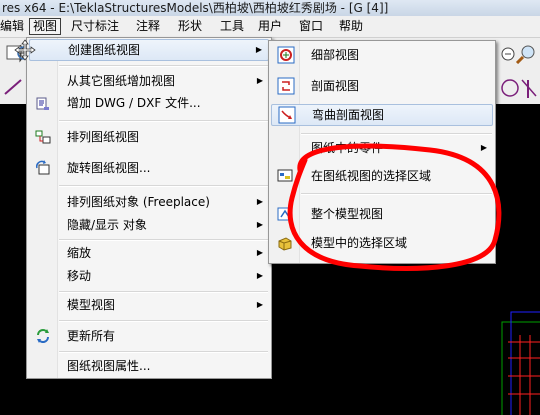 The image size is (540, 415). I want to click on menu-item-curved-section-view: 弯曲剖面视图, so click(382, 115).